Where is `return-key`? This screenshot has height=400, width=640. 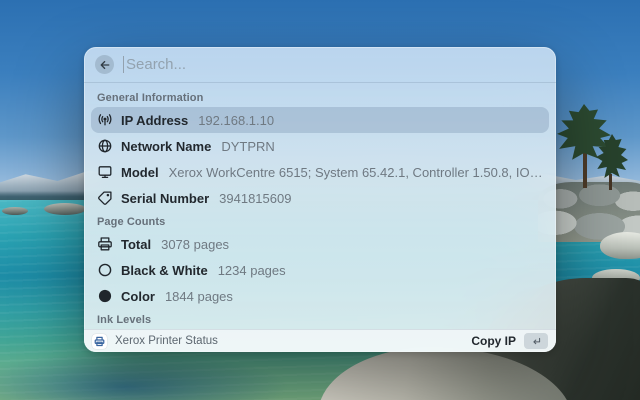
return-key is located at coordinates (536, 341).